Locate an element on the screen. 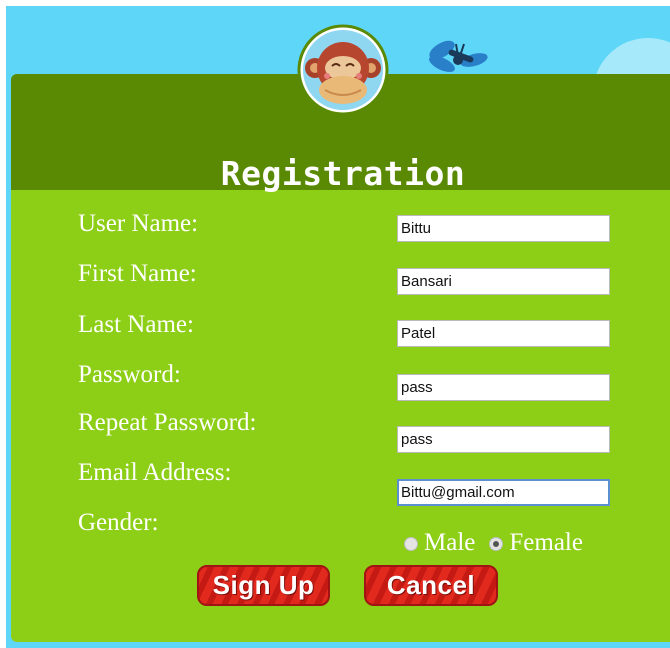 This screenshot has width=670, height=648. password-input is located at coordinates (503, 387).